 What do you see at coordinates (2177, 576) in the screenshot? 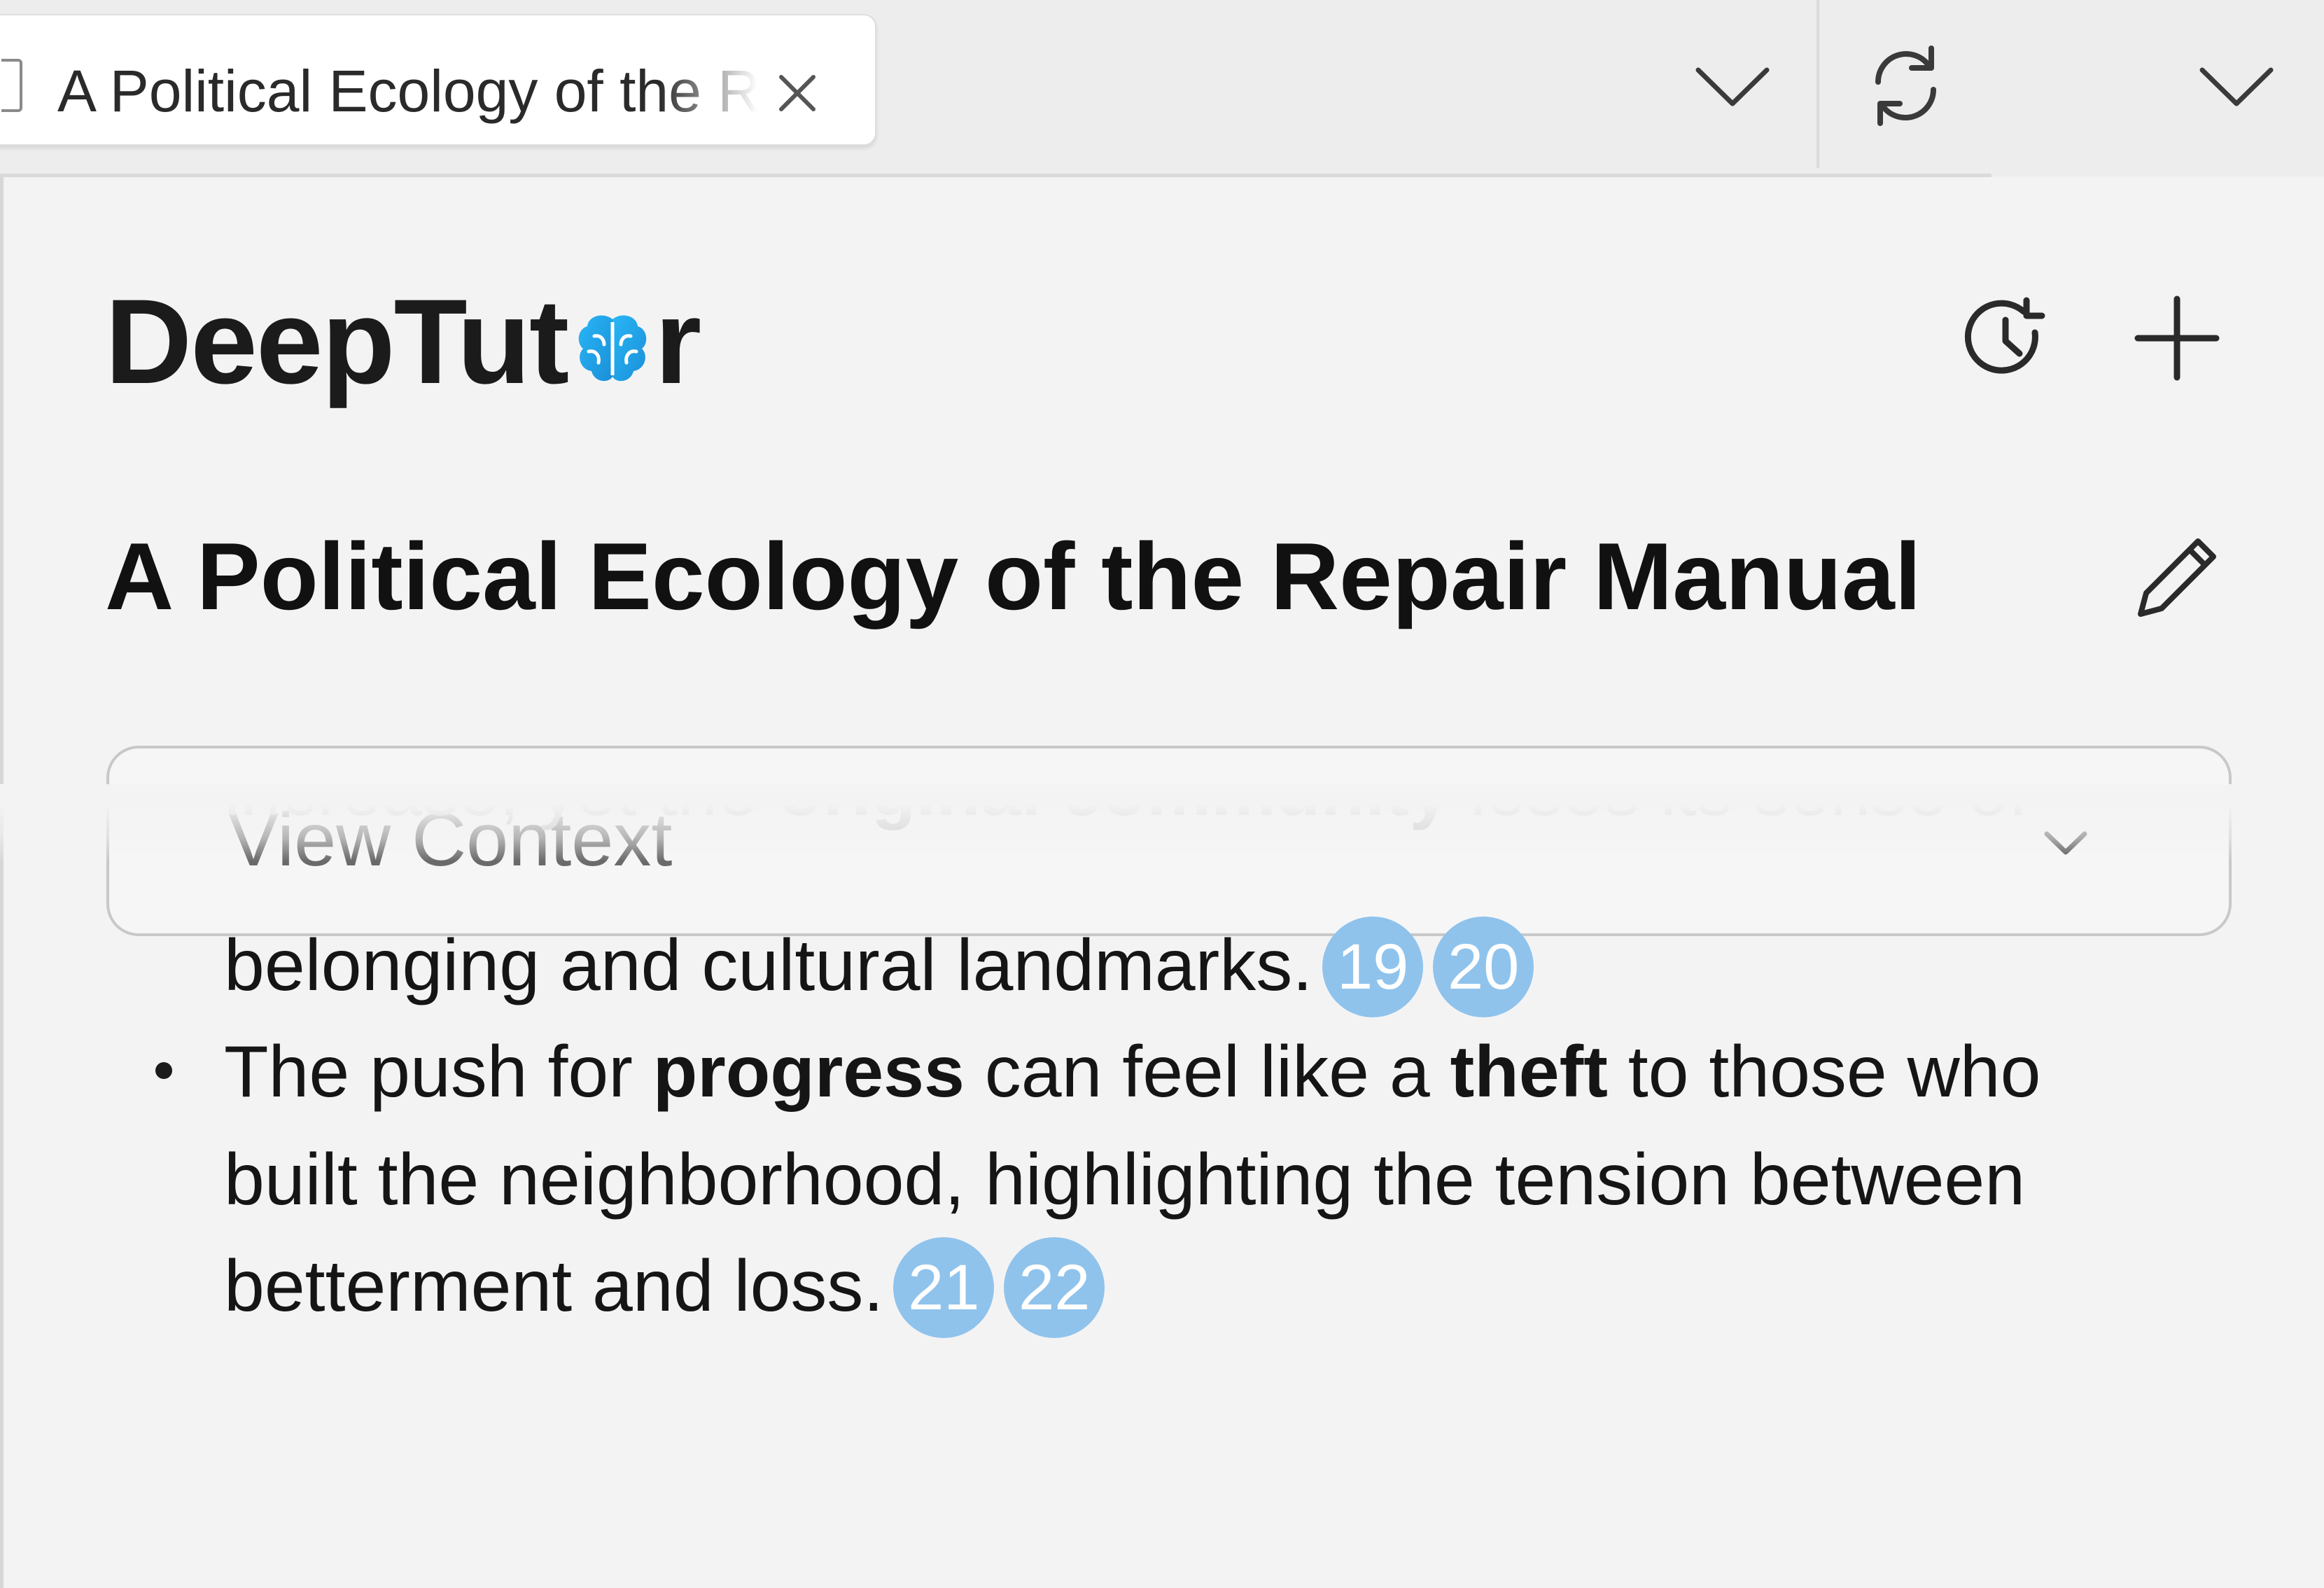
I see `pencil-icon` at bounding box center [2177, 576].